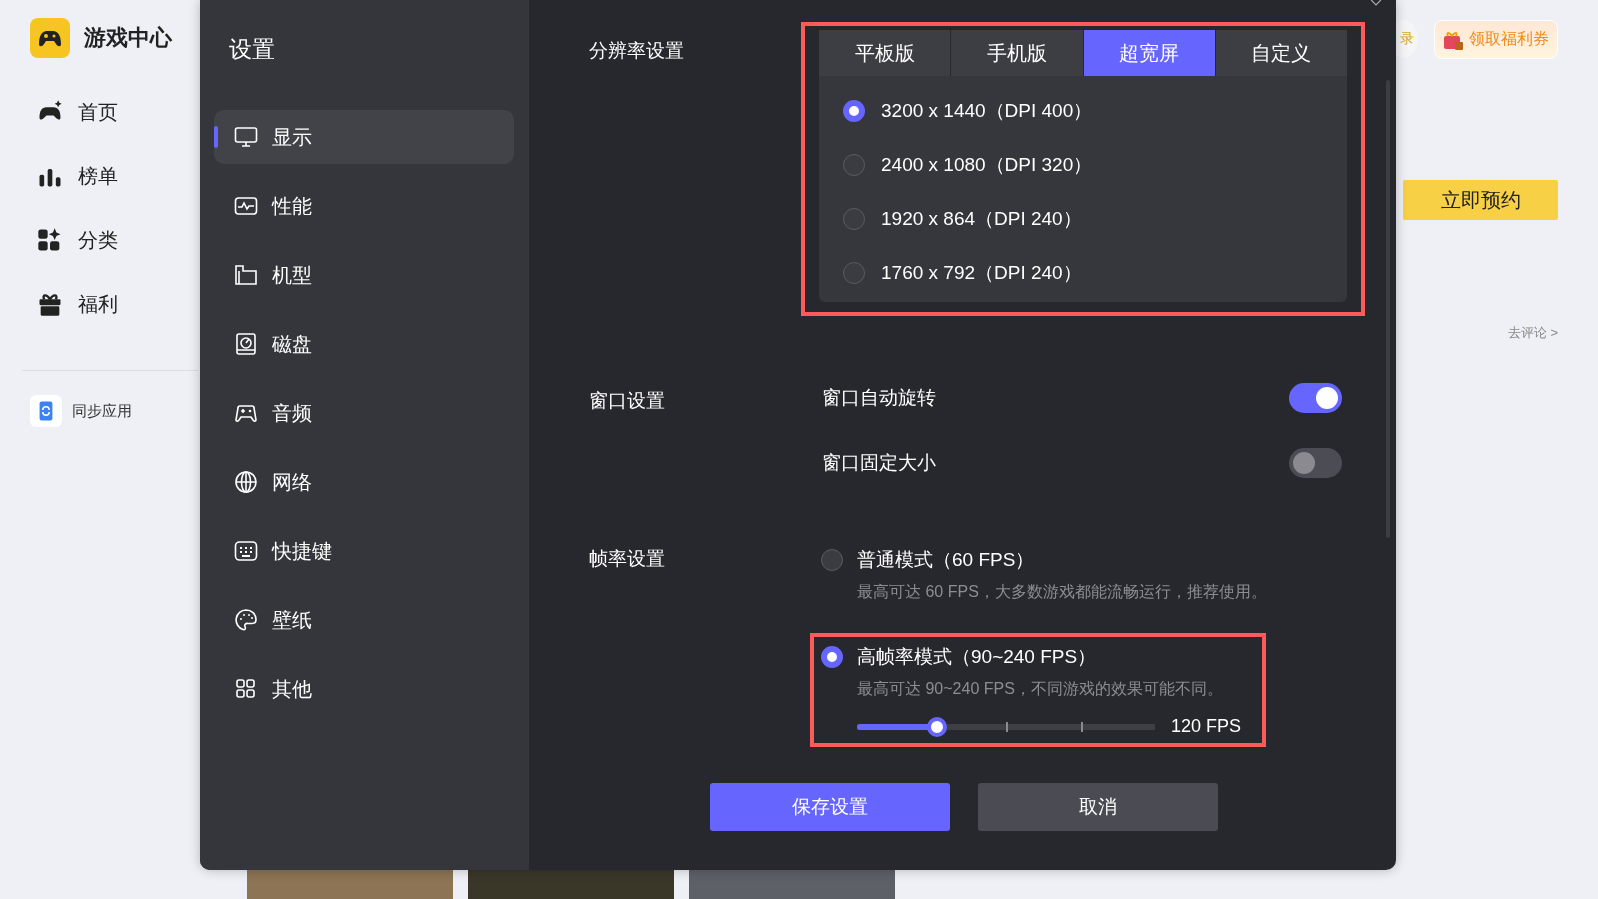 Image resolution: width=1598 pixels, height=899 pixels. What do you see at coordinates (364, 206) in the screenshot?
I see `settings-menu-item: 性能` at bounding box center [364, 206].